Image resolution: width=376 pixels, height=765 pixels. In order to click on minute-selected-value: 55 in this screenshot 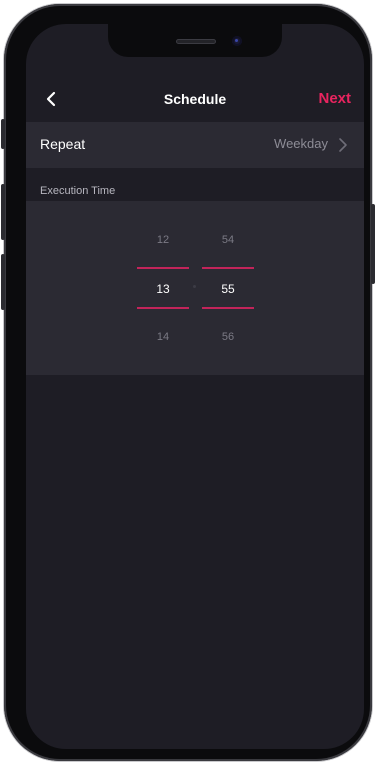, I will do `click(228, 289)`.